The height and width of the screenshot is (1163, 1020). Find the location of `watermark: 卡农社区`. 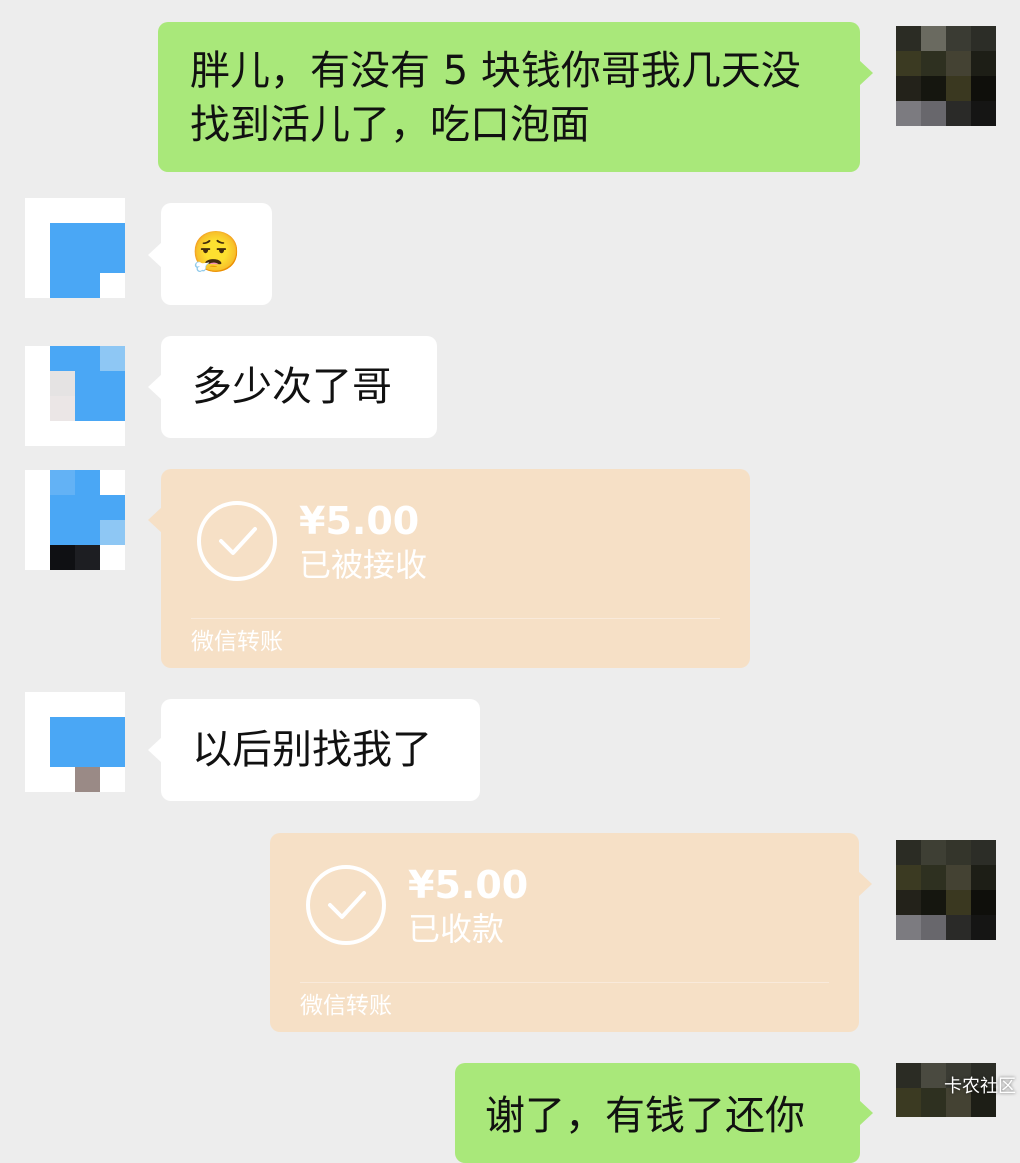

watermark: 卡农社区 is located at coordinates (980, 1086).